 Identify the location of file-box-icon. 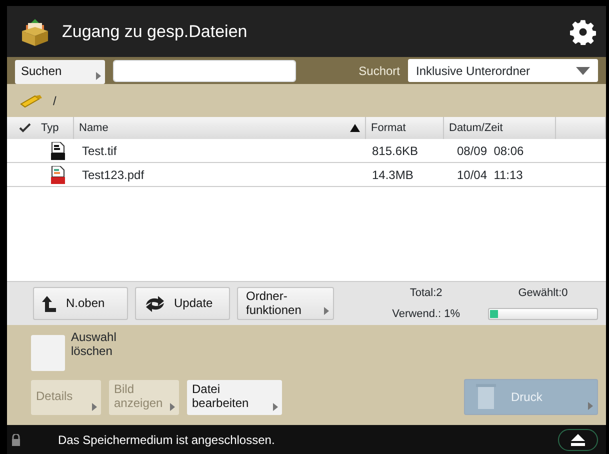
(35, 31).